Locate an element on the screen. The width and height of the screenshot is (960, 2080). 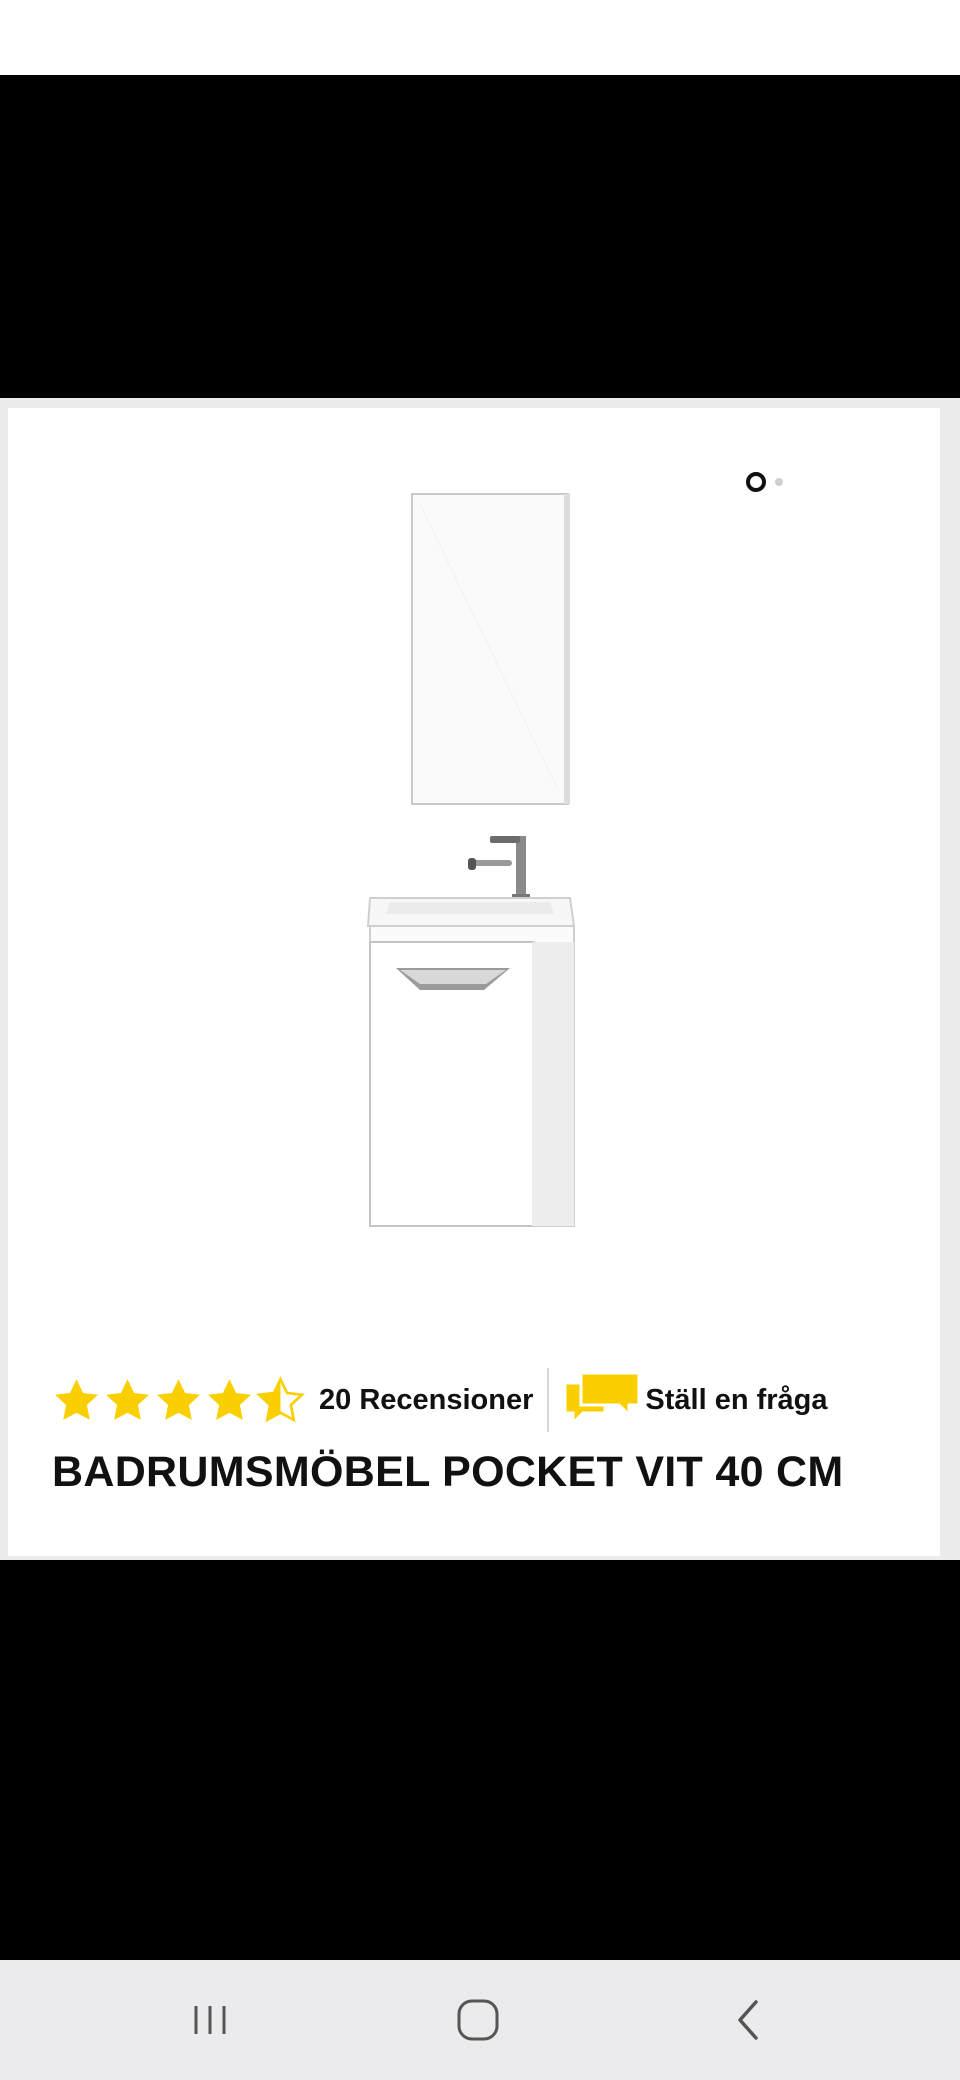
chat-bubbles-icon is located at coordinates (602, 1400).